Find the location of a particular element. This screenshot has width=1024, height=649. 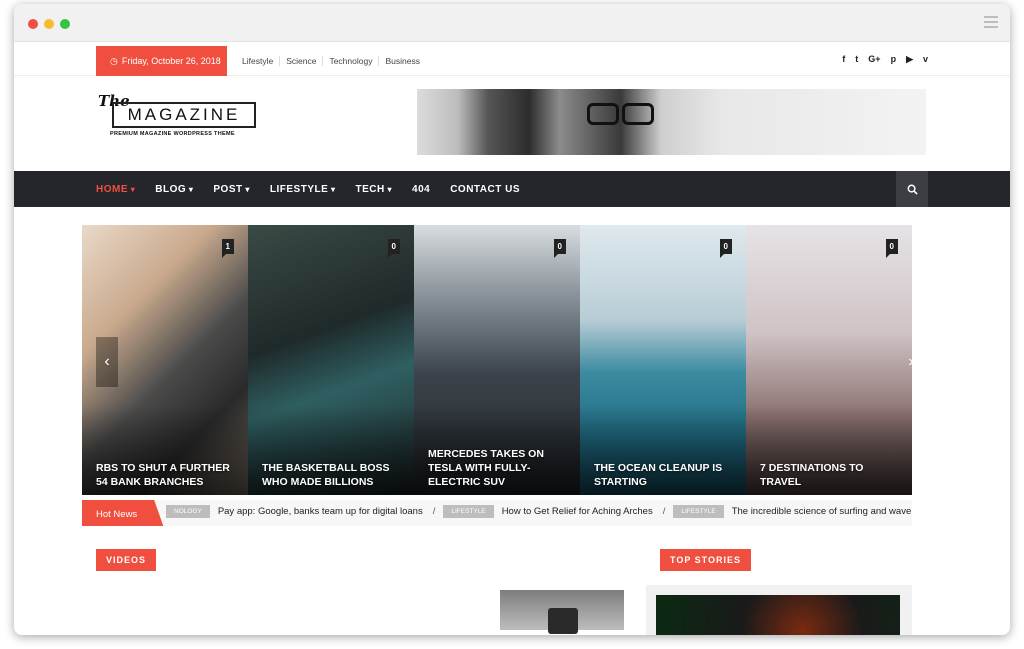

nav-item-label: LIFESTYLE is located at coordinates (299, 189).